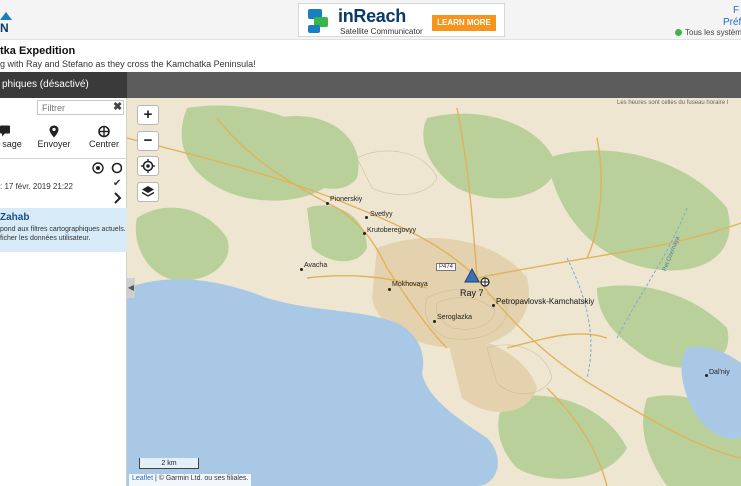 The width and height of the screenshot is (741, 486). I want to click on layers-icon, so click(148, 191).